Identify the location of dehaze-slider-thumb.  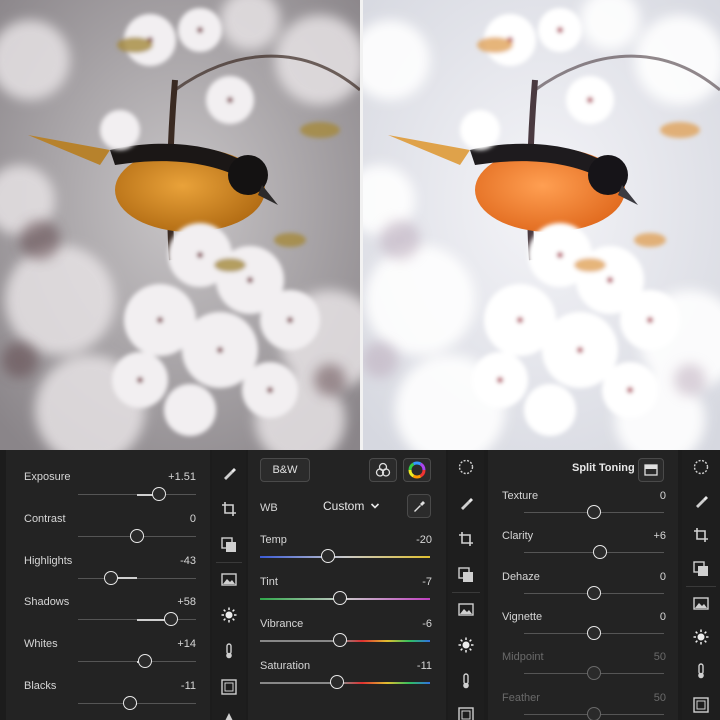
(594, 592).